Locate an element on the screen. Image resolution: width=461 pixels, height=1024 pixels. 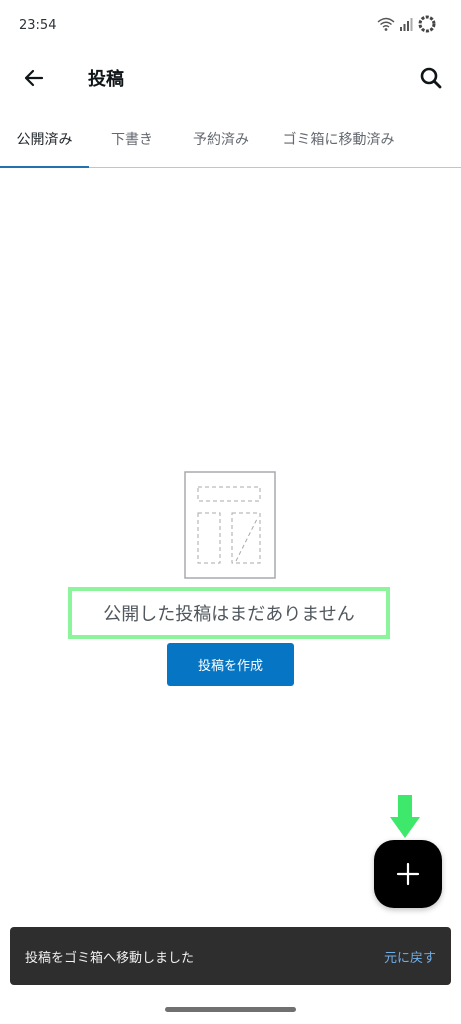
create-post-button: 投稿を作成 is located at coordinates (230, 664).